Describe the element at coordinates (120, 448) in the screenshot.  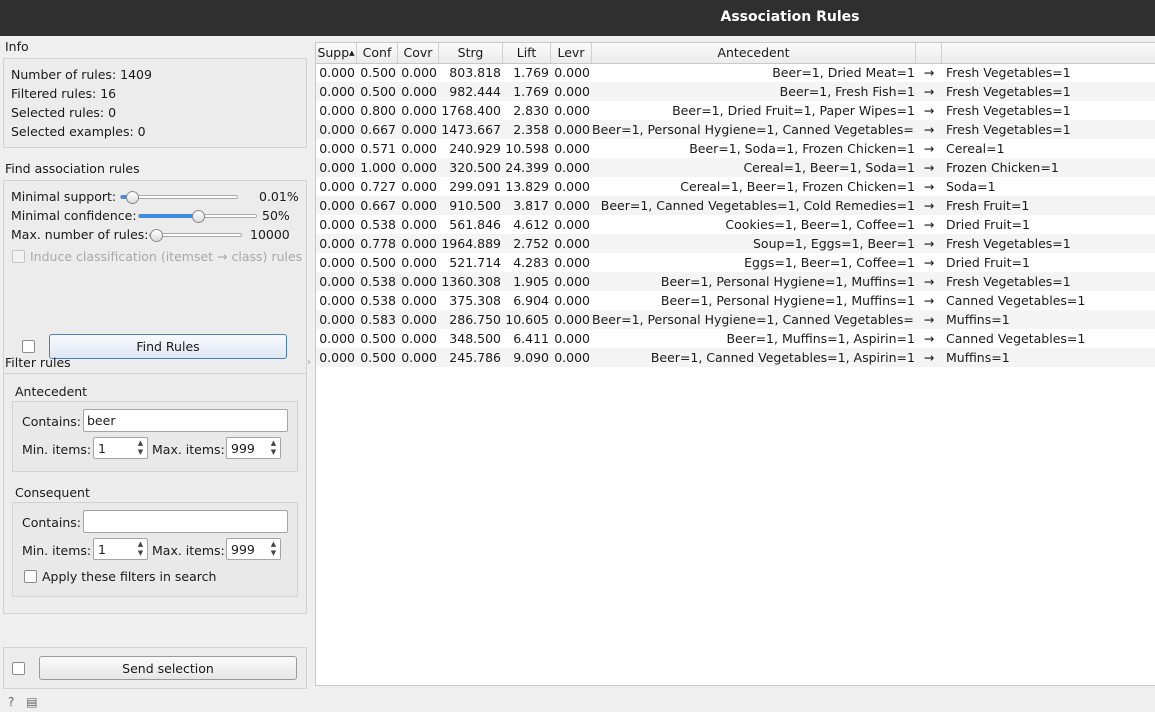
I see `antecedent-min-items-spinbox: 1 ▲ ▼` at that location.